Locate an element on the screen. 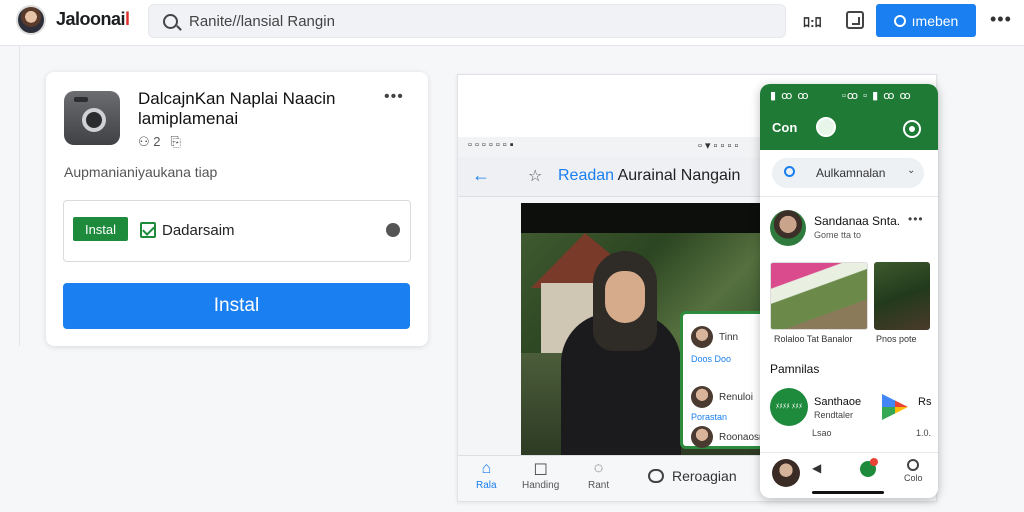 This screenshot has height=512, width=1024. page-title-prefix: Readan is located at coordinates (586, 175).